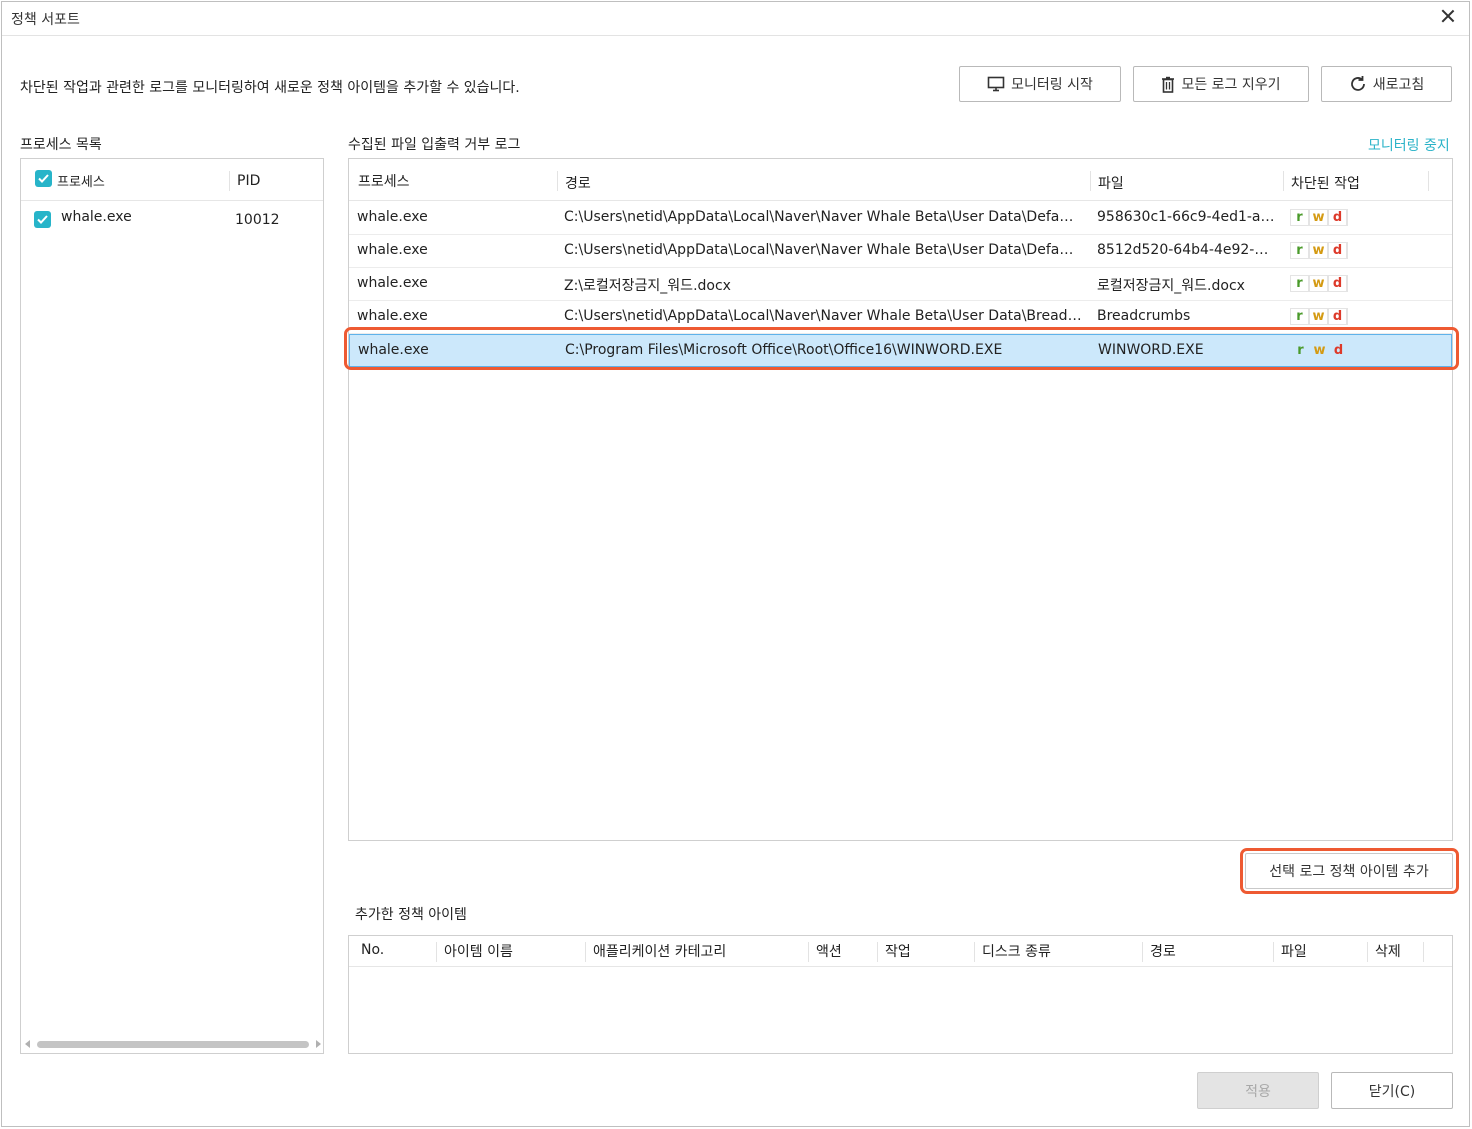  What do you see at coordinates (373, 950) in the screenshot?
I see `no-column-header: No.` at bounding box center [373, 950].